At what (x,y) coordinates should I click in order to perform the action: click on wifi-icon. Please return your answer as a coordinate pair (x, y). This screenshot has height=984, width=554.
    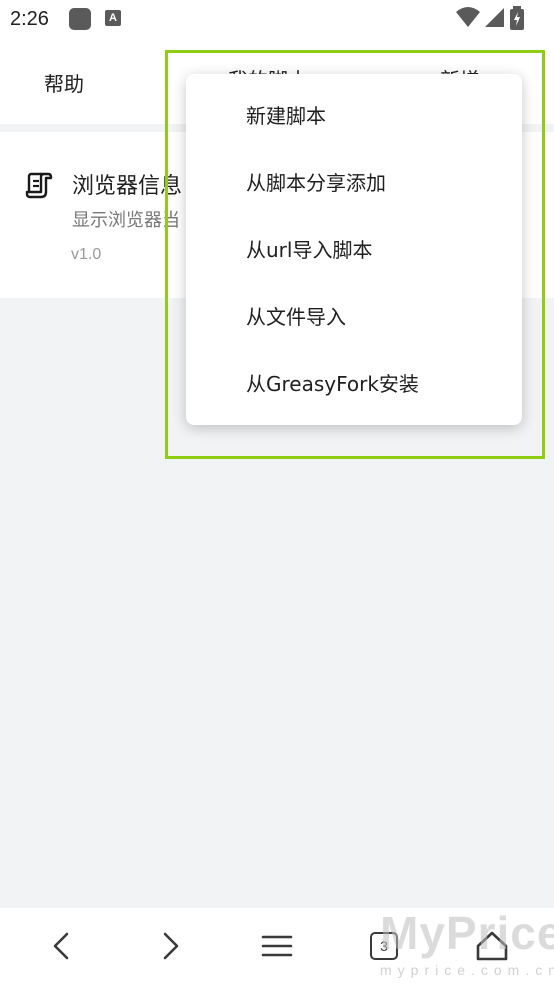
    Looking at the image, I should click on (468, 17).